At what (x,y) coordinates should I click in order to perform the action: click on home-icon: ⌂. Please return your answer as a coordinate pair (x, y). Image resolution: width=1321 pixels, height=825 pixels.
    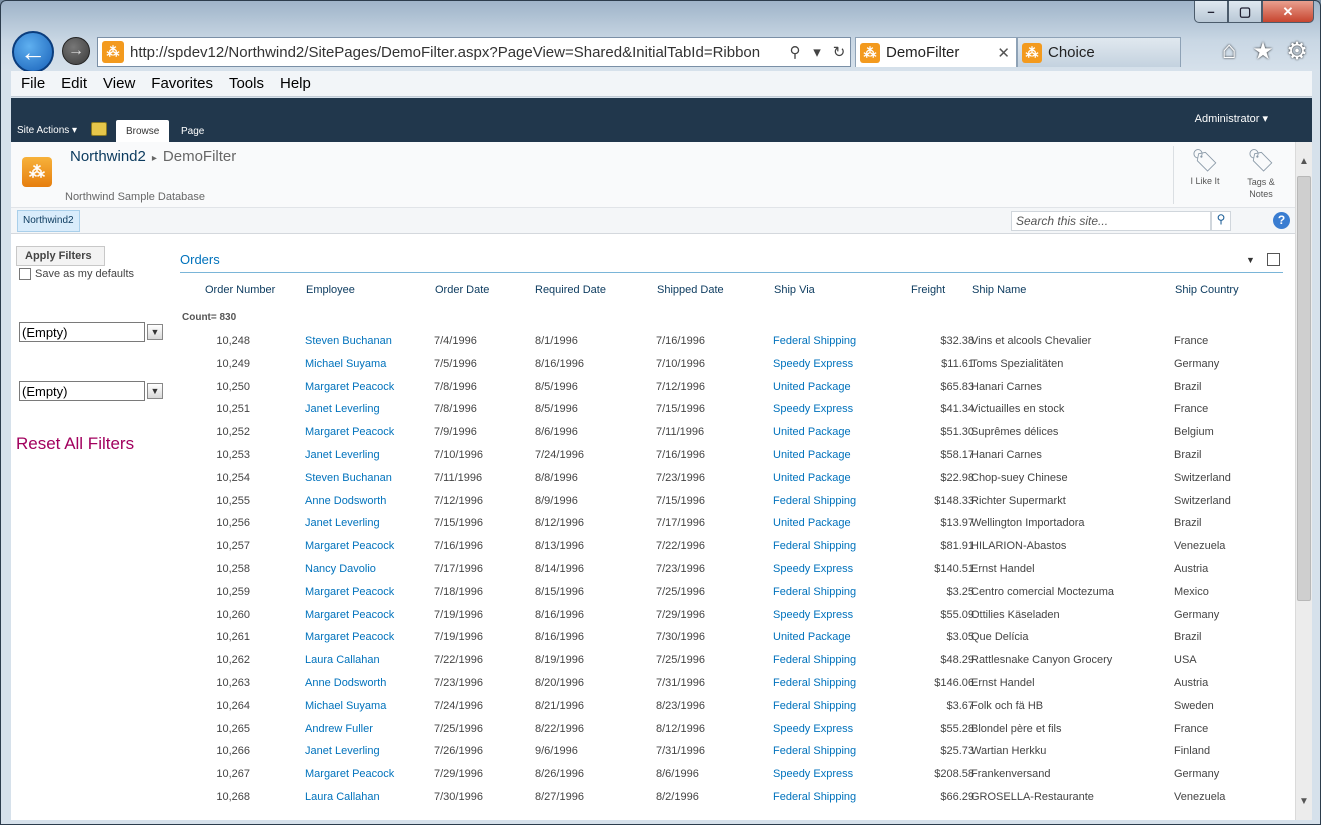
    Looking at the image, I should click on (1229, 51).